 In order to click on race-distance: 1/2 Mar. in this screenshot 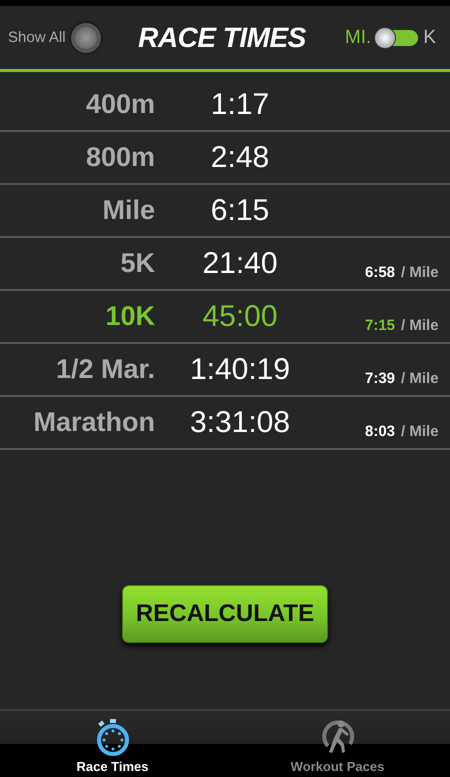, I will do `click(105, 369)`.